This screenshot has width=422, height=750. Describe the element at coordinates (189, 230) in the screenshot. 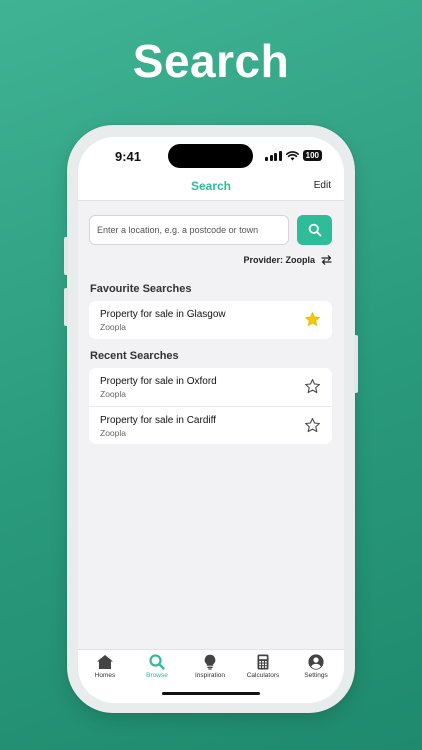

I see `search-input` at that location.